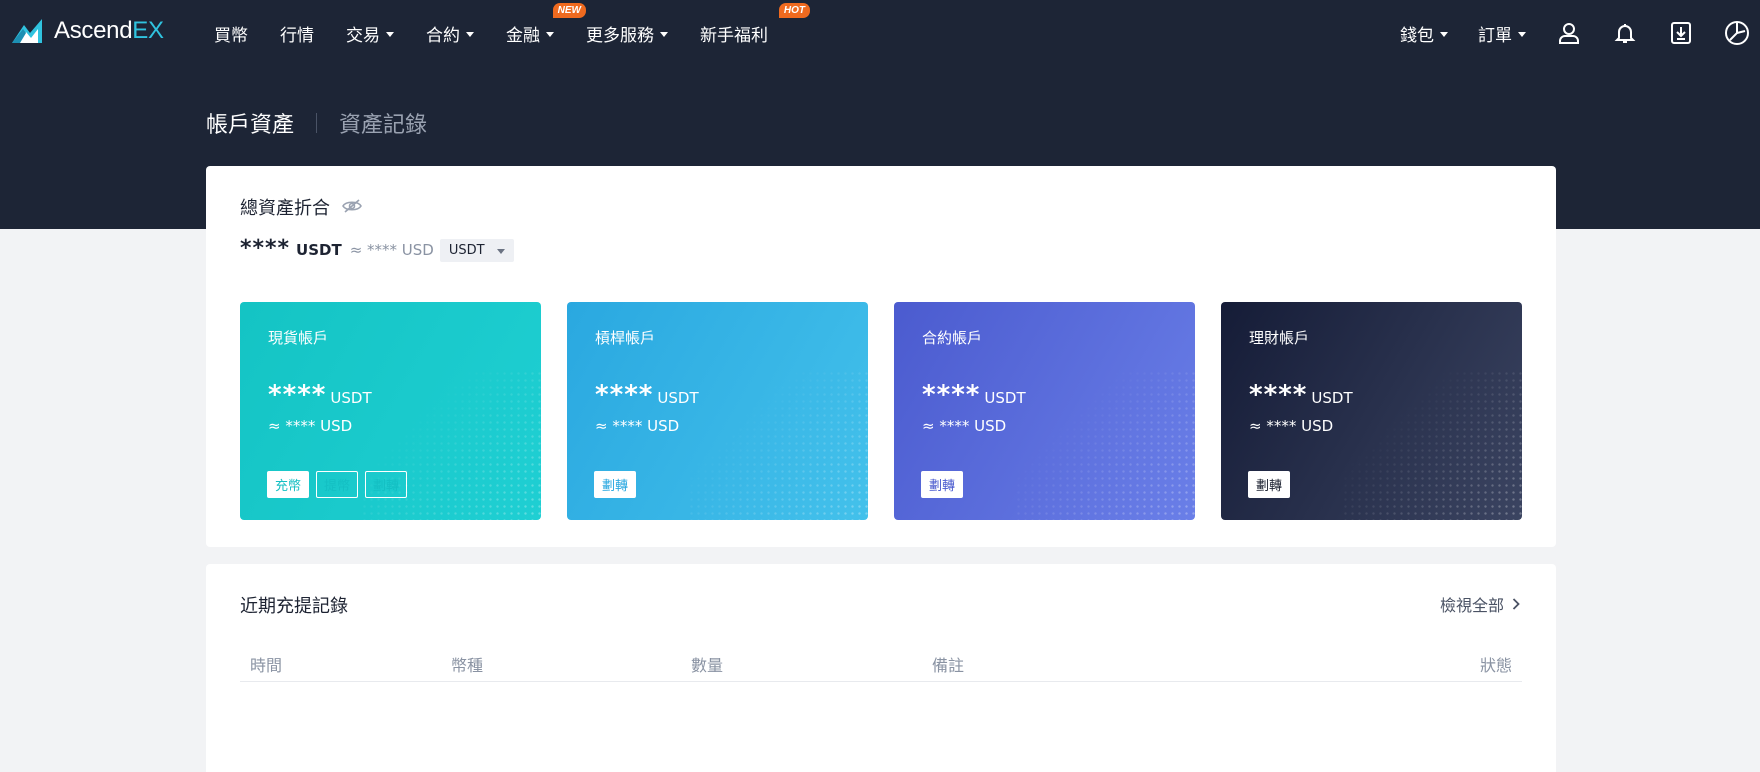 This screenshot has width=1760, height=772. I want to click on nav-item-newbie-rewards: 新手福利 HOT, so click(755, 24).